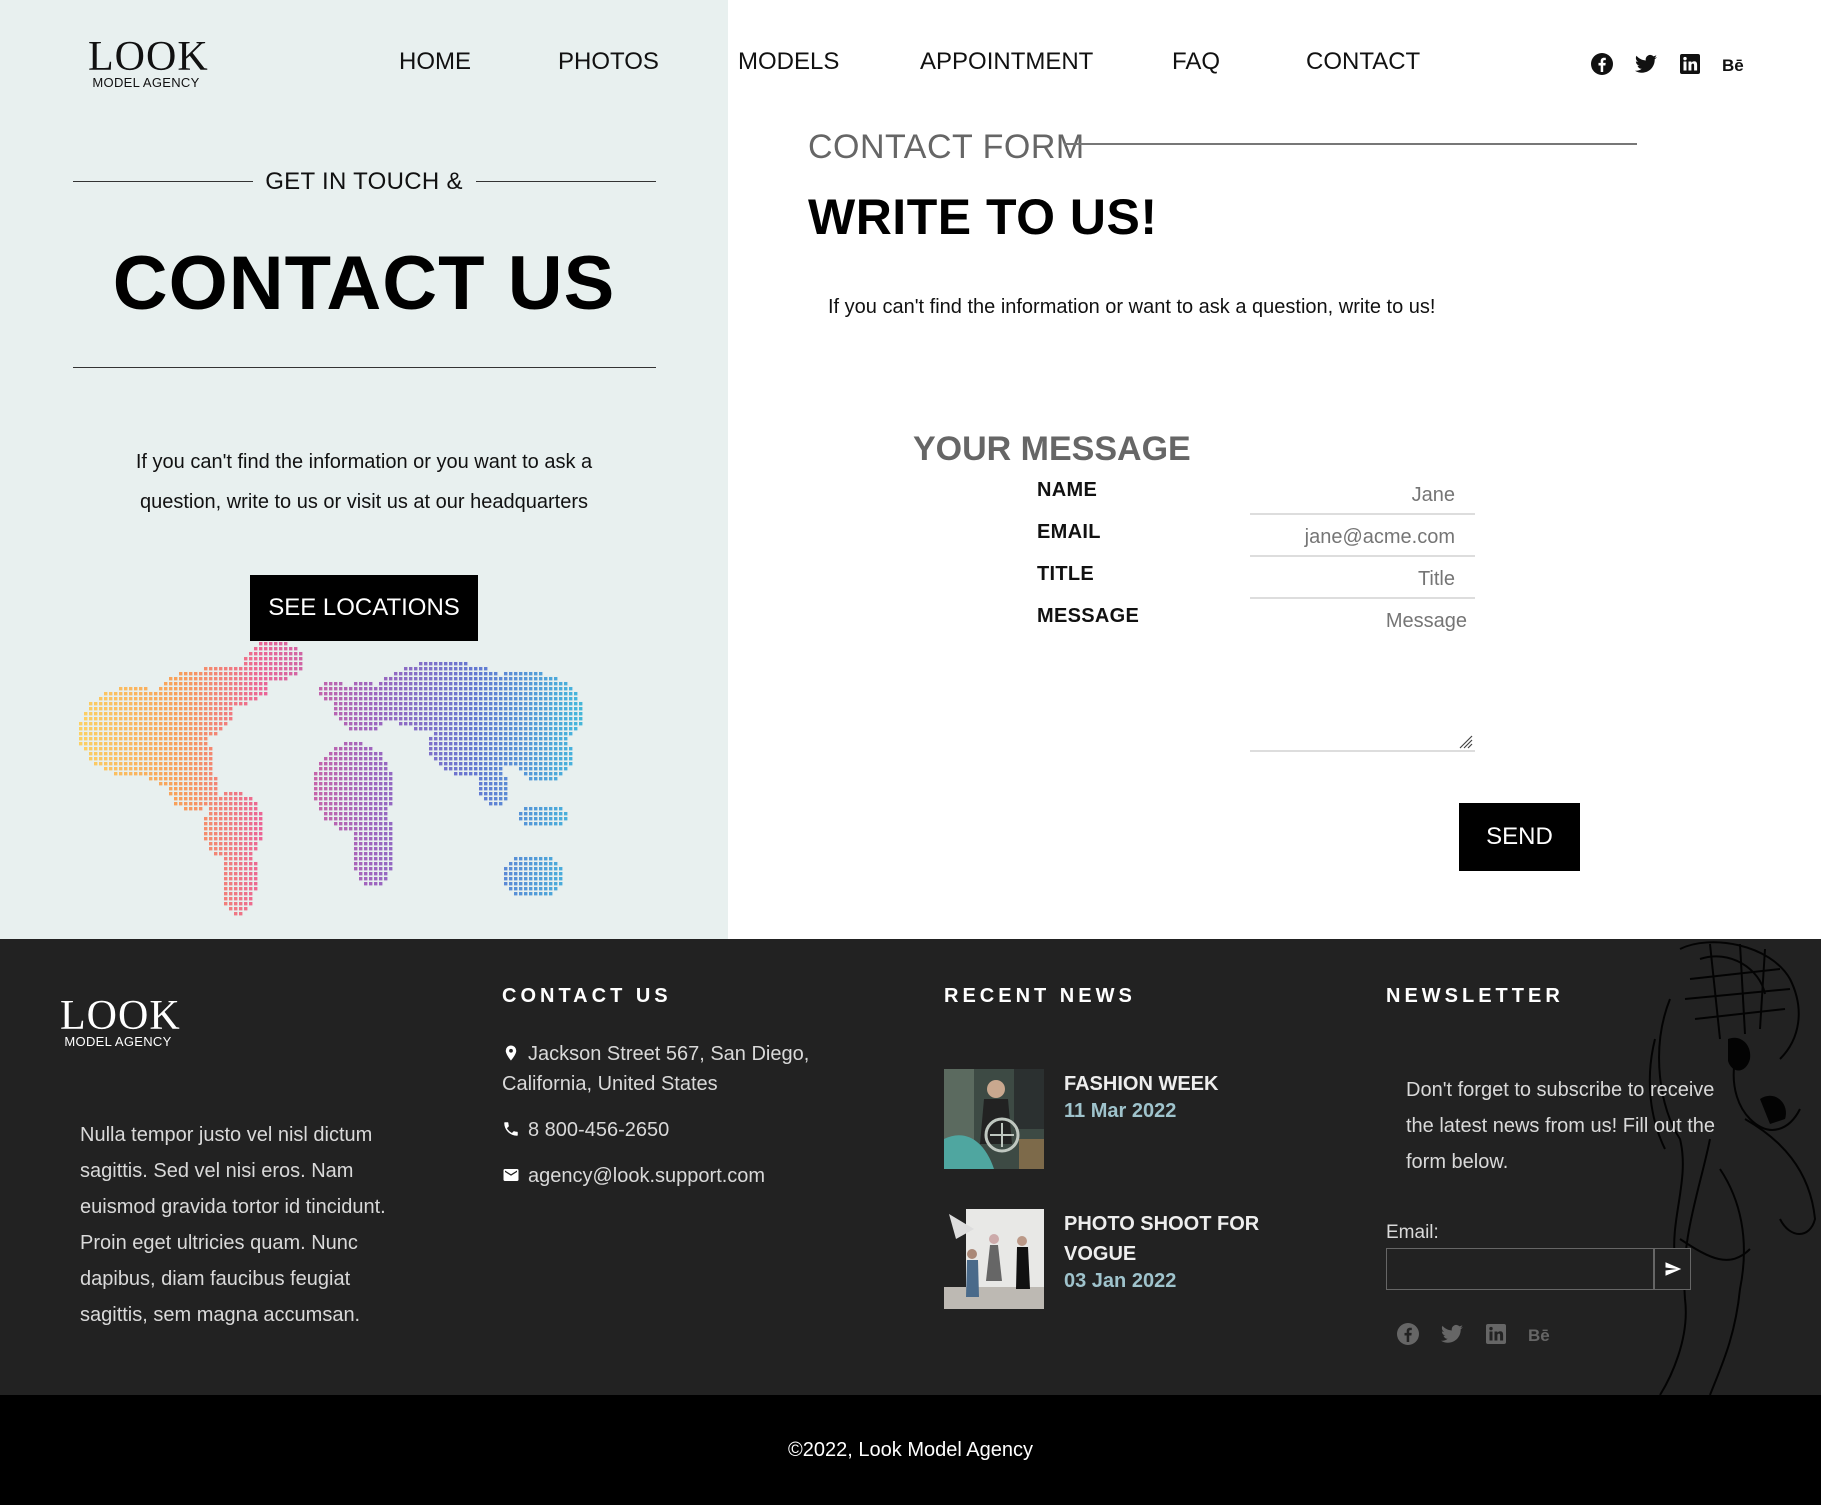 The height and width of the screenshot is (1505, 1821). Describe the element at coordinates (1120, 1281) in the screenshot. I see `news-date-2: 03 Jan 2022` at that location.